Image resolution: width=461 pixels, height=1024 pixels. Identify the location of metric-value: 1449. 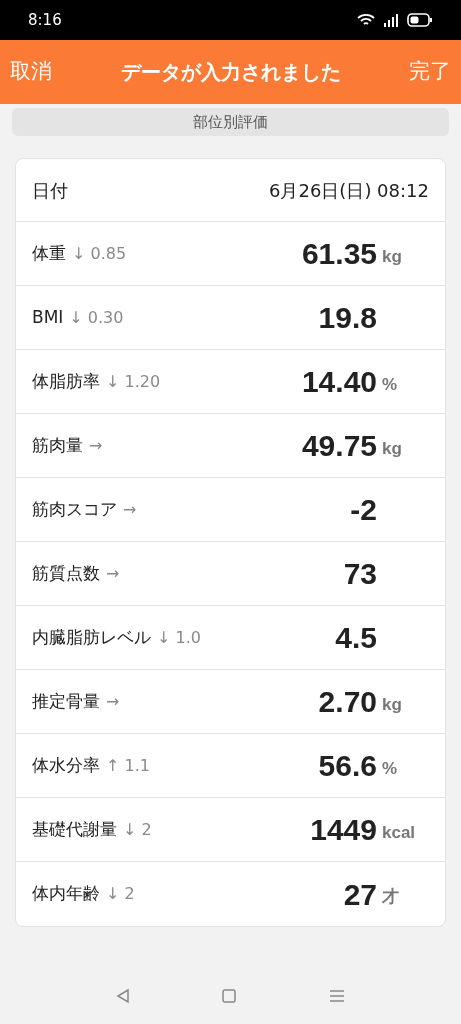
(343, 830).